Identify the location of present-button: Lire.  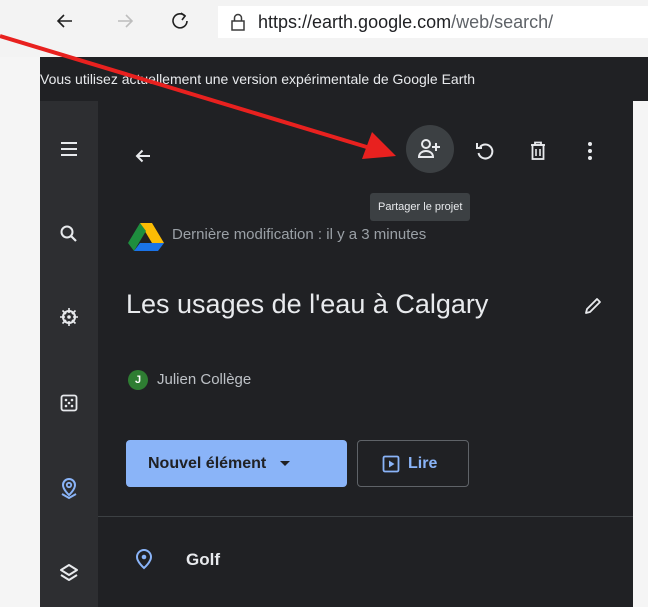
(413, 463).